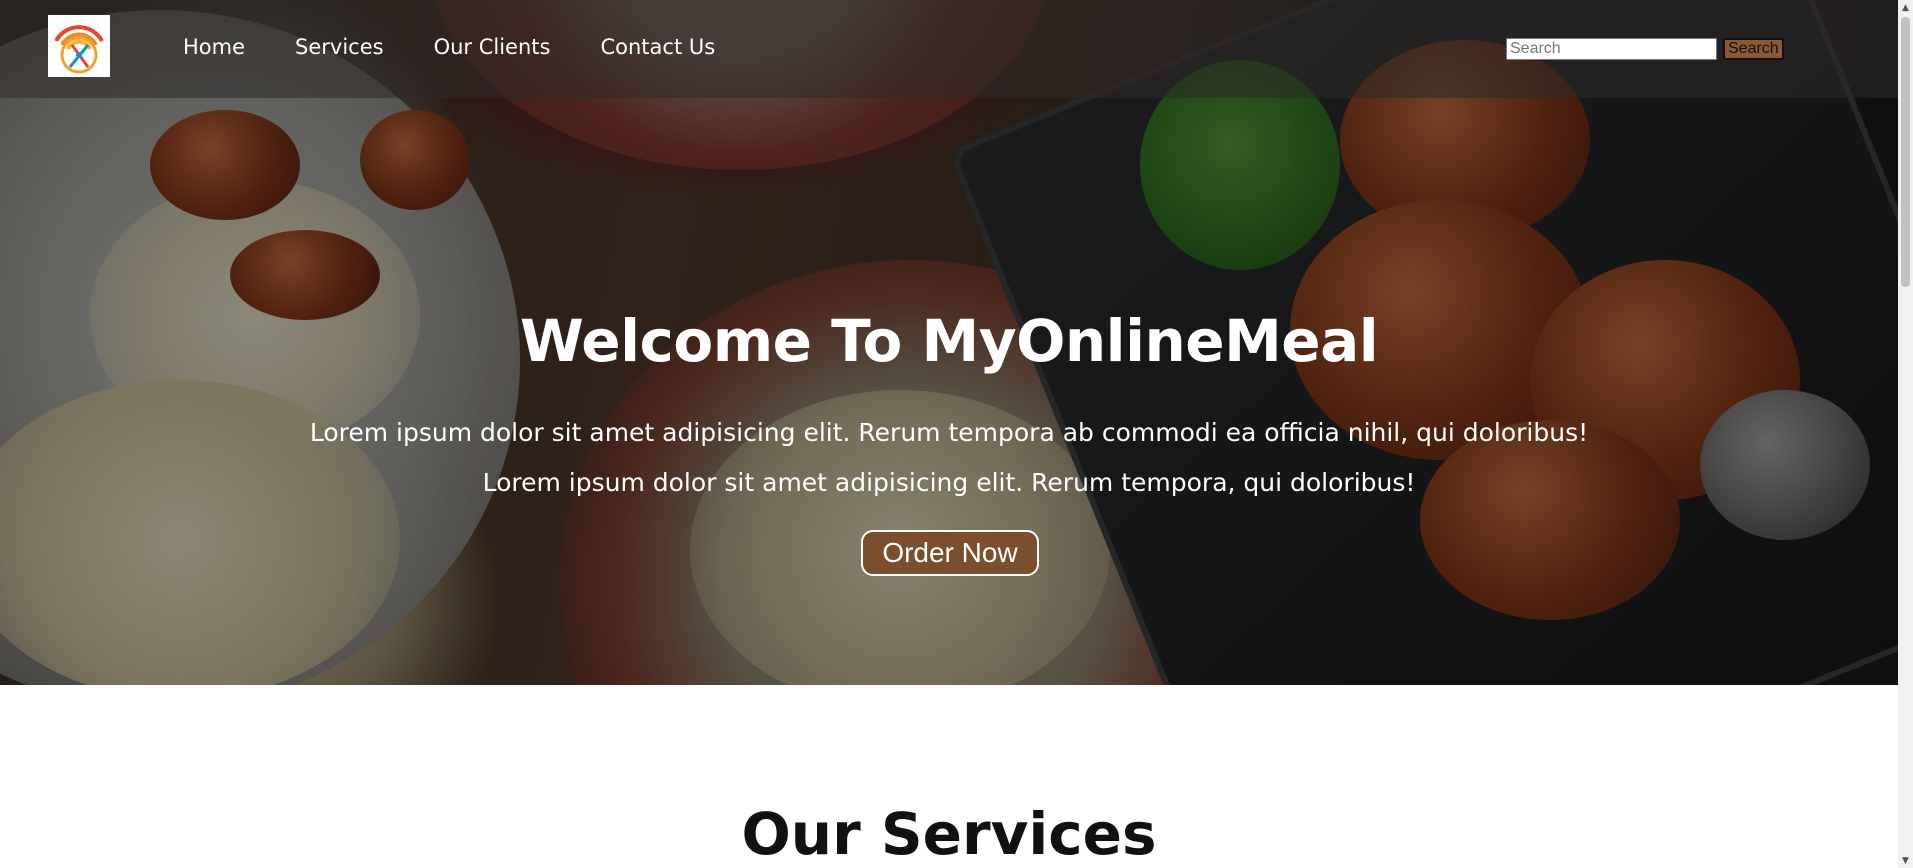 This screenshot has height=868, width=1913. I want to click on search-input, so click(1611, 49).